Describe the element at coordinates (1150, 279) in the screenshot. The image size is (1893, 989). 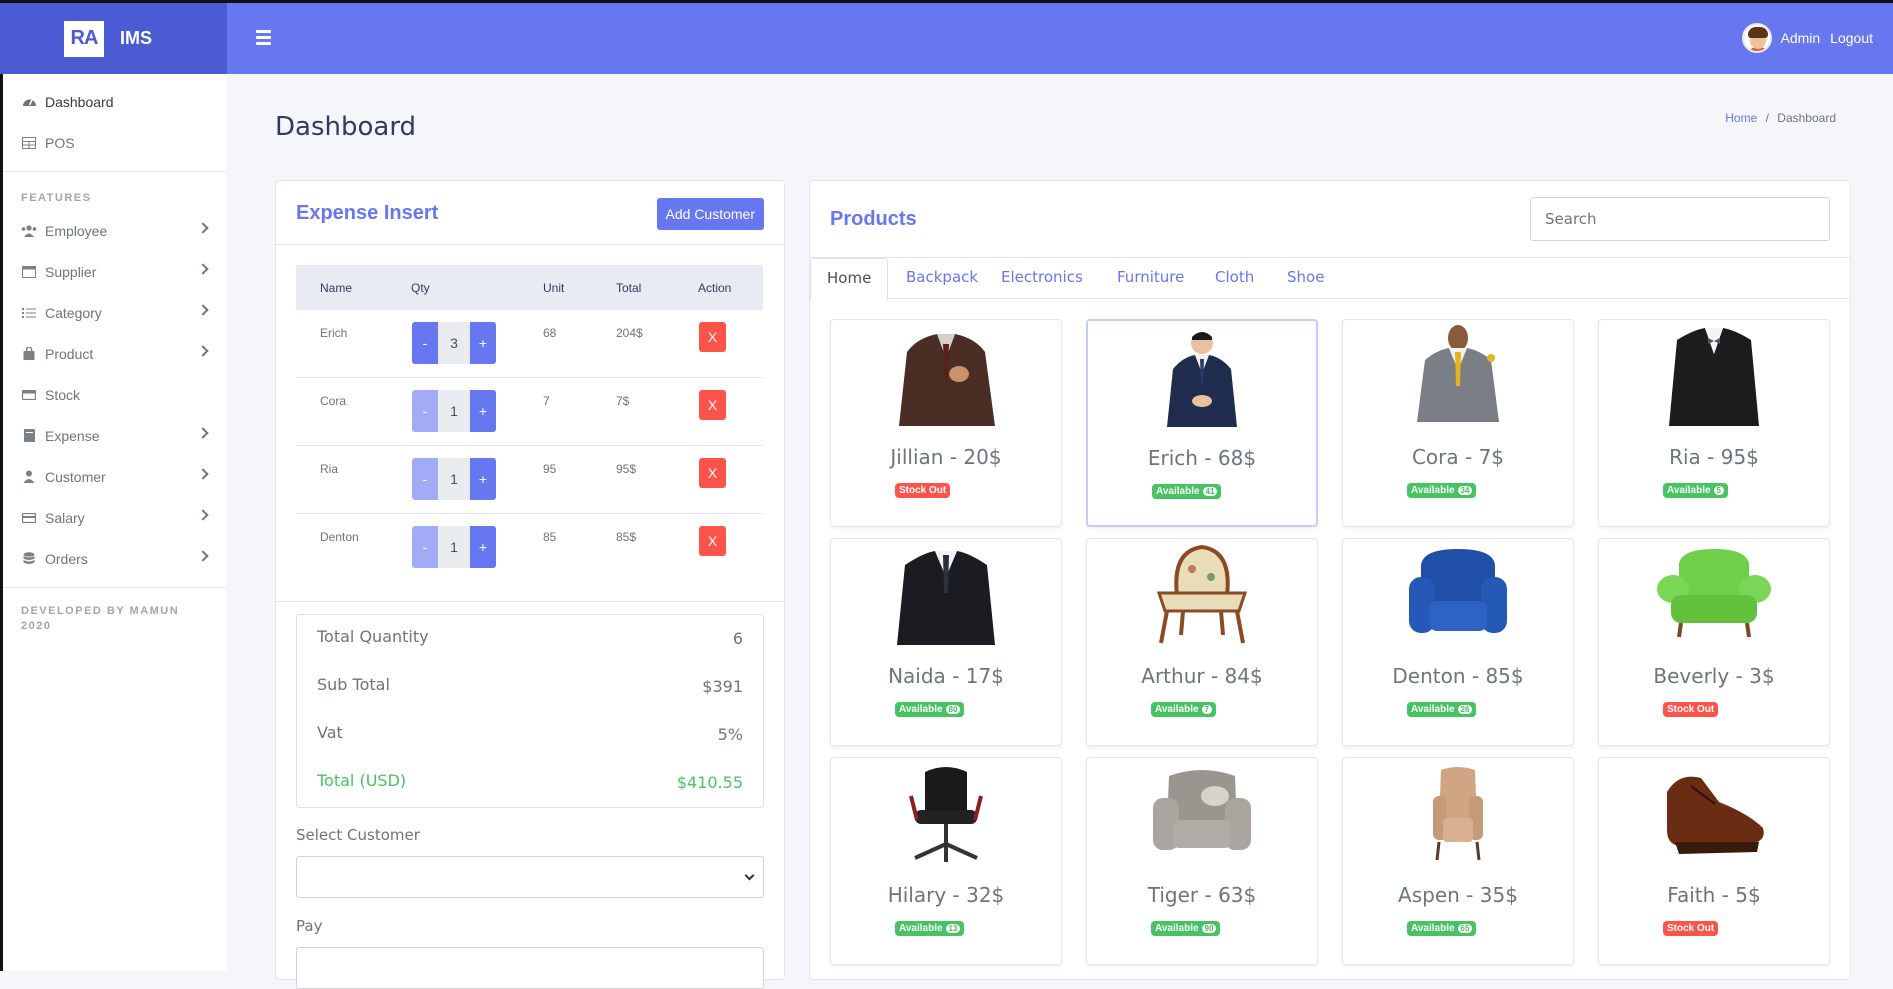
I see `tab-furniture: Furniture` at that location.